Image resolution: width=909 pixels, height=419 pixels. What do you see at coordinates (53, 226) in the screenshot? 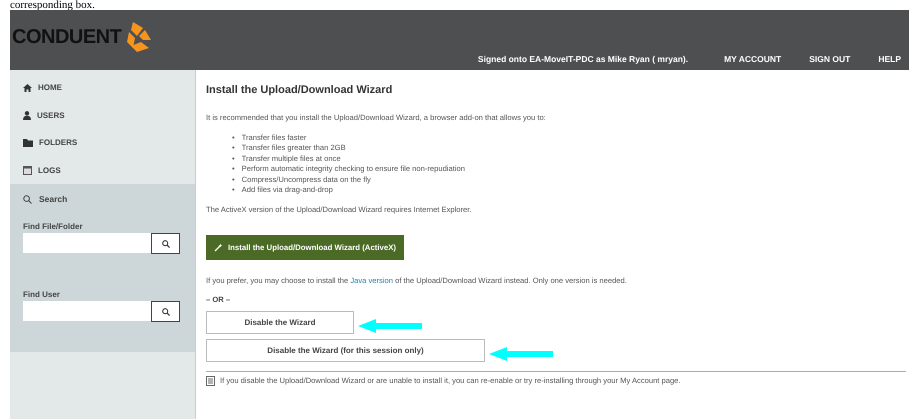
I see `field-label: Find File/Folder` at bounding box center [53, 226].